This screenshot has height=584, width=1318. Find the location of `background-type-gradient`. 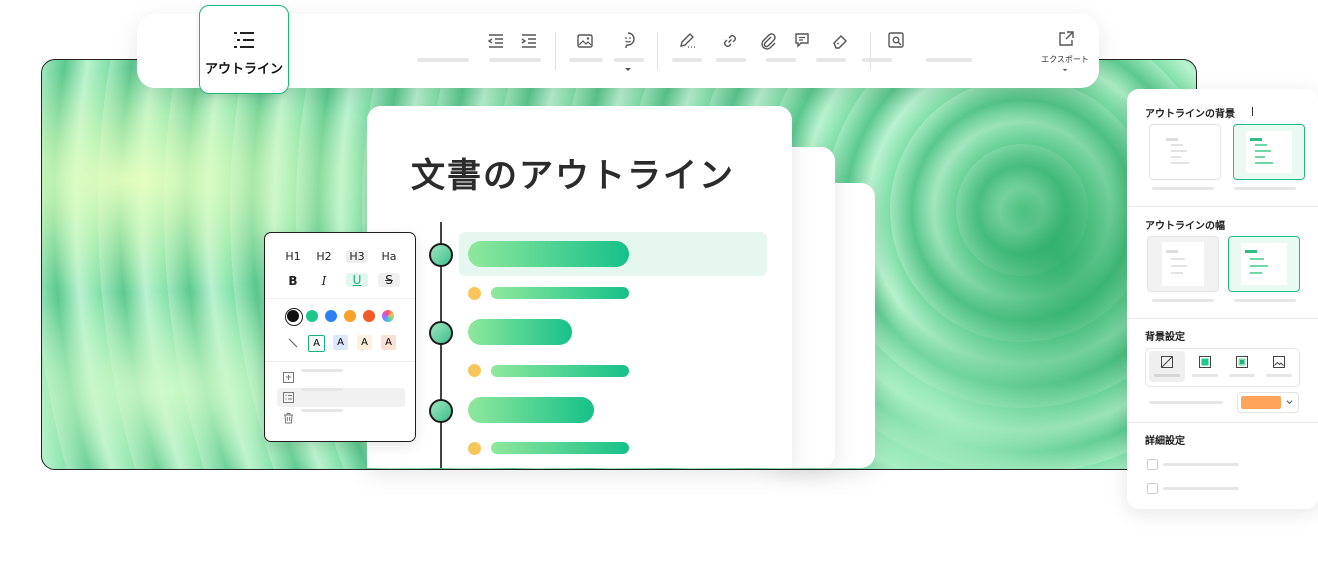

background-type-gradient is located at coordinates (1242, 366).